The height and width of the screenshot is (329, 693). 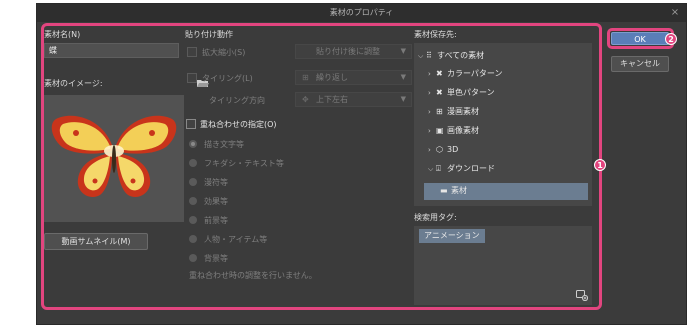 What do you see at coordinates (459, 190) in the screenshot?
I see `tree-item-label: 素材` at bounding box center [459, 190].